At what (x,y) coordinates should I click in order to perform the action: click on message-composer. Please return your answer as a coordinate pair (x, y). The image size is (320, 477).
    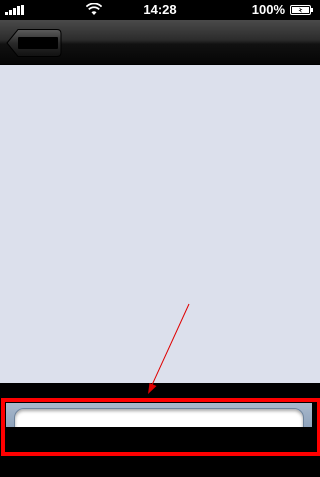
    Looking at the image, I should click on (160, 424).